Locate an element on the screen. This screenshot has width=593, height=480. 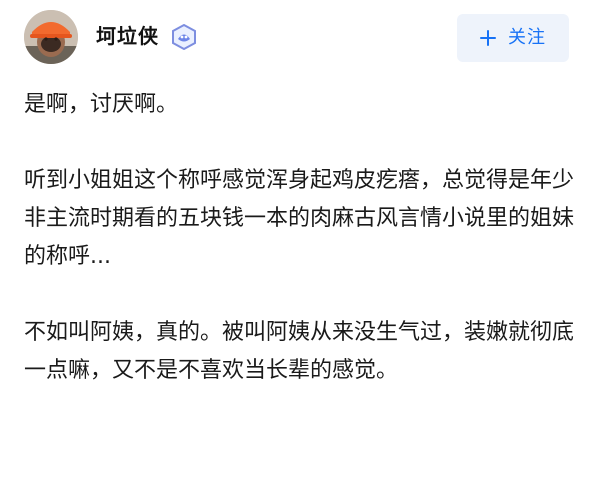
author-name: 坷垃侠 is located at coordinates (127, 36).